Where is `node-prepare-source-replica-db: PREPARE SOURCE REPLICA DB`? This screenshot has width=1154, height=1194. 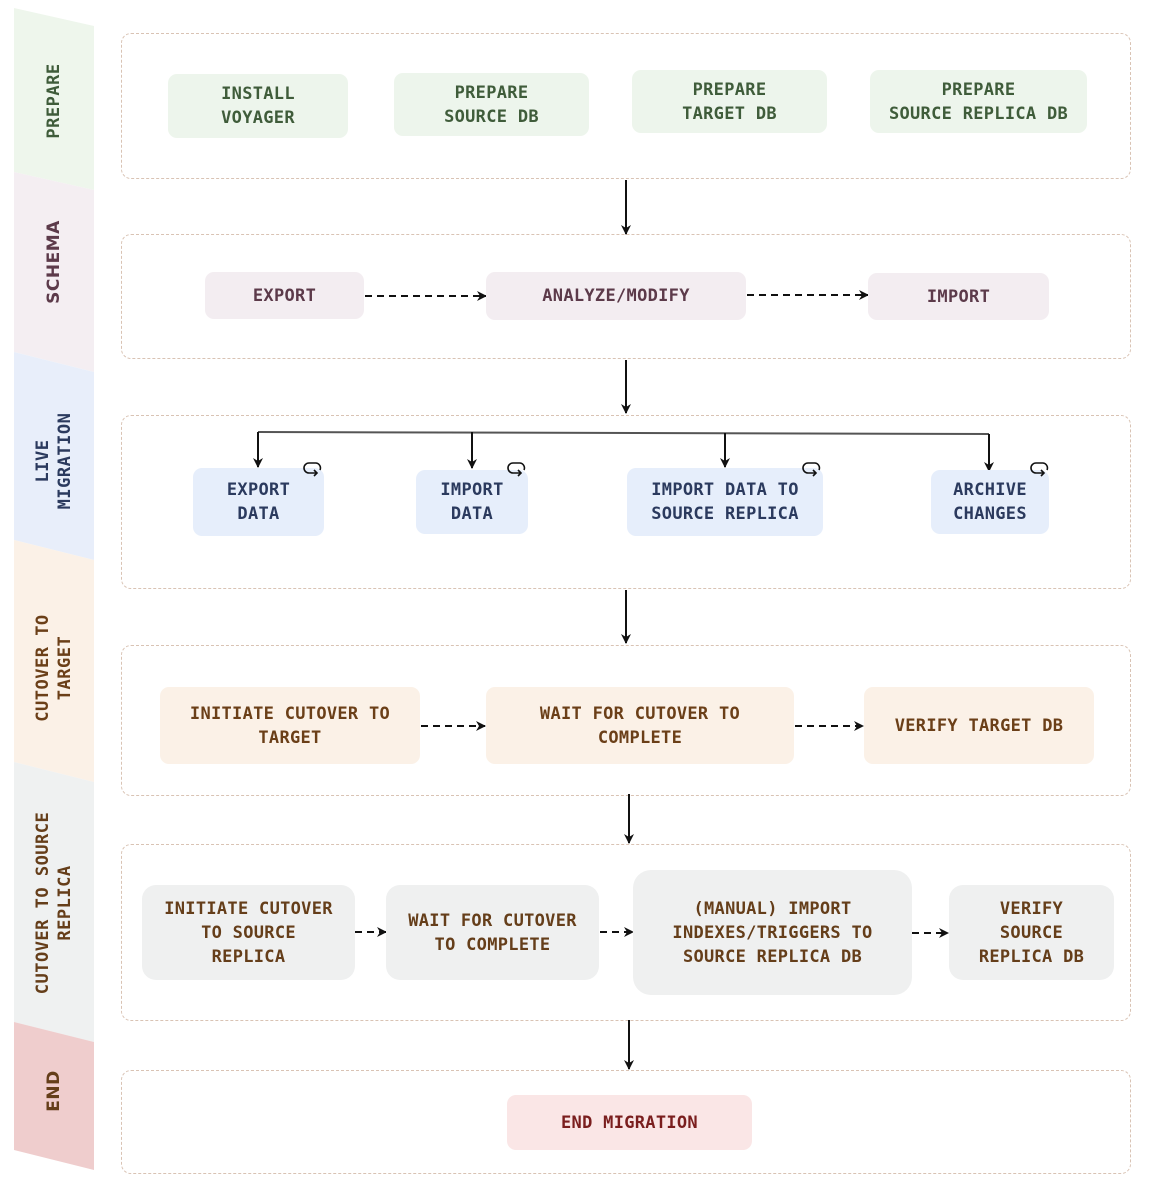 node-prepare-source-replica-db: PREPARE SOURCE REPLICA DB is located at coordinates (978, 101).